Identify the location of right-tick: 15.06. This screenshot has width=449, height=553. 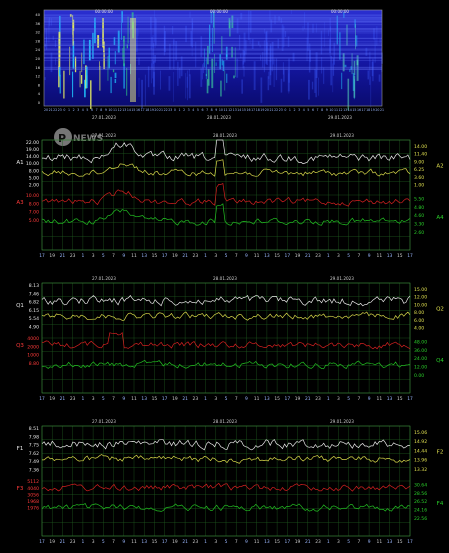
(420, 433).